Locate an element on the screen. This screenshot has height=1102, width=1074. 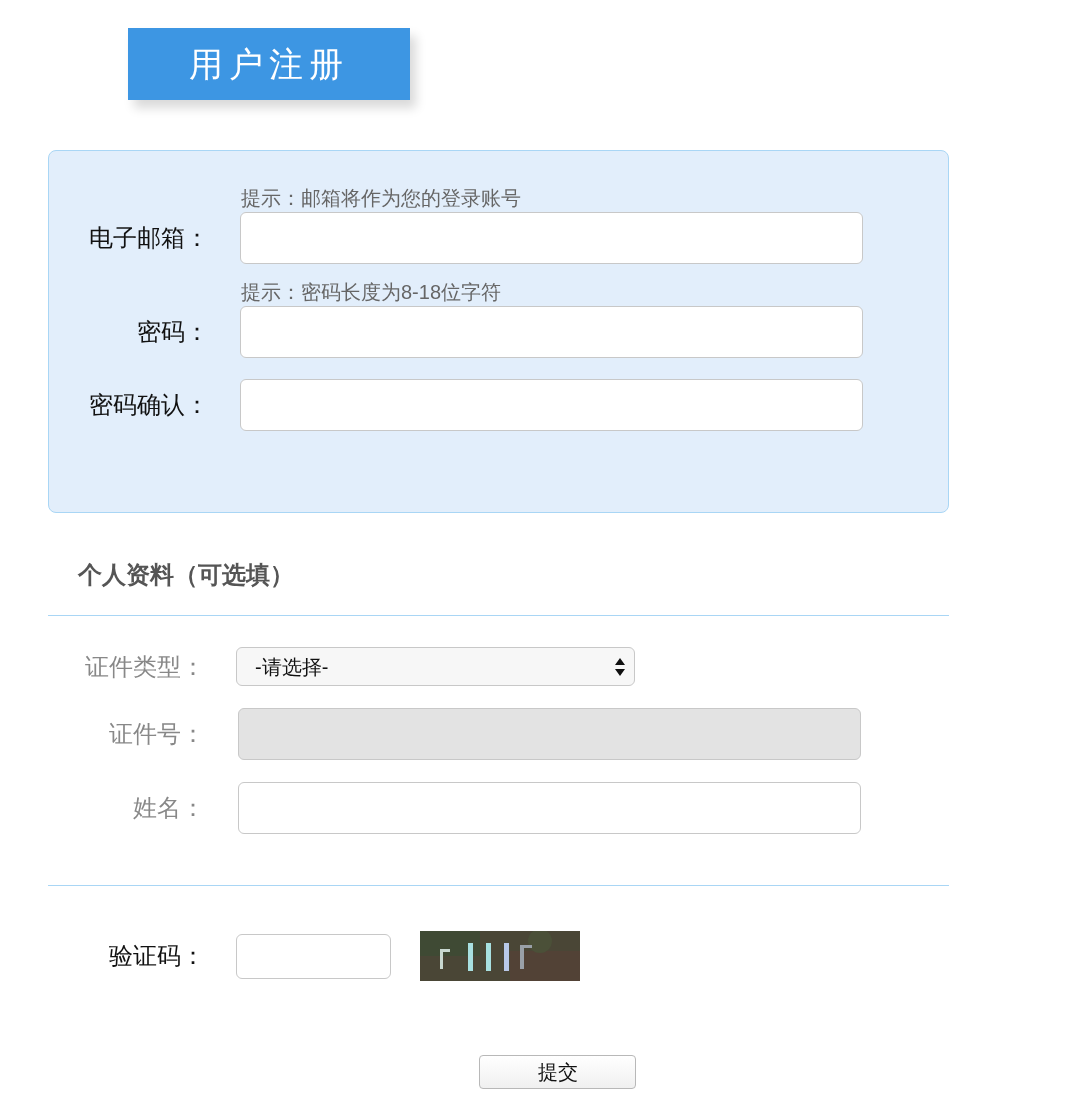
page-banner: 用户注册 is located at coordinates (269, 64).